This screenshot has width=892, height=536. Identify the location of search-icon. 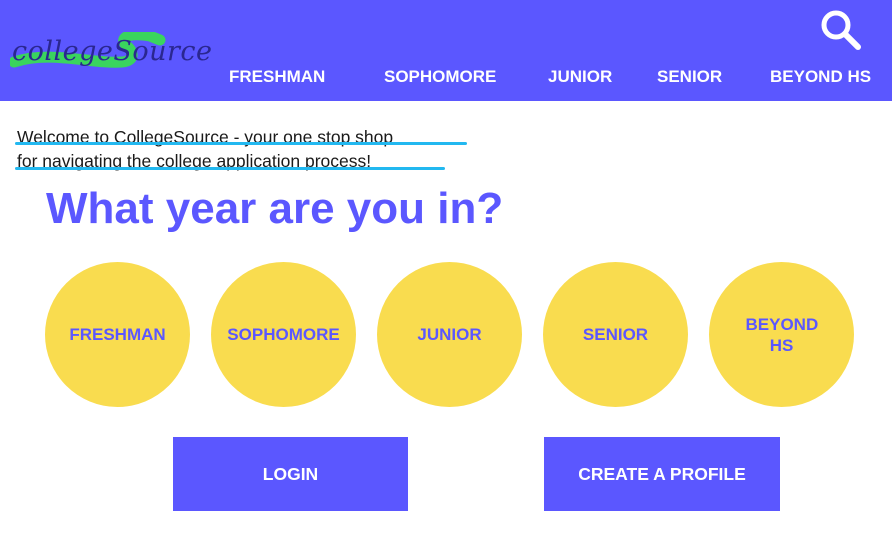
(841, 30).